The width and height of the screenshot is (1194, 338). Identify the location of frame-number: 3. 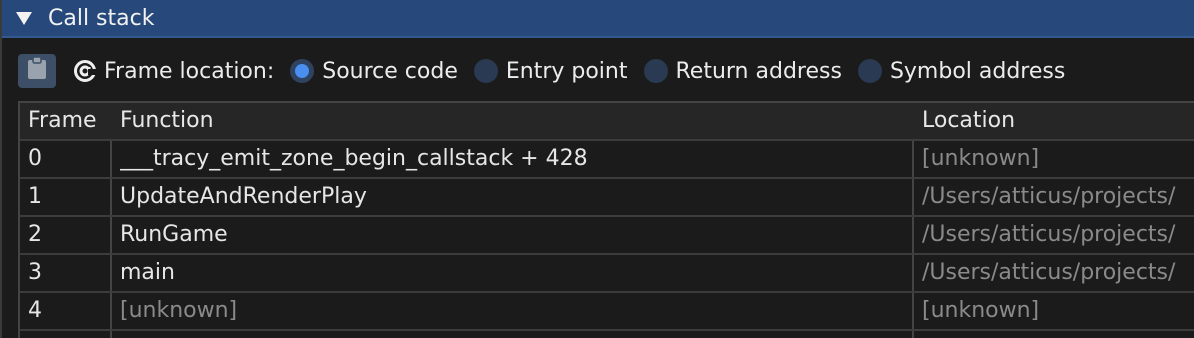
(35, 272).